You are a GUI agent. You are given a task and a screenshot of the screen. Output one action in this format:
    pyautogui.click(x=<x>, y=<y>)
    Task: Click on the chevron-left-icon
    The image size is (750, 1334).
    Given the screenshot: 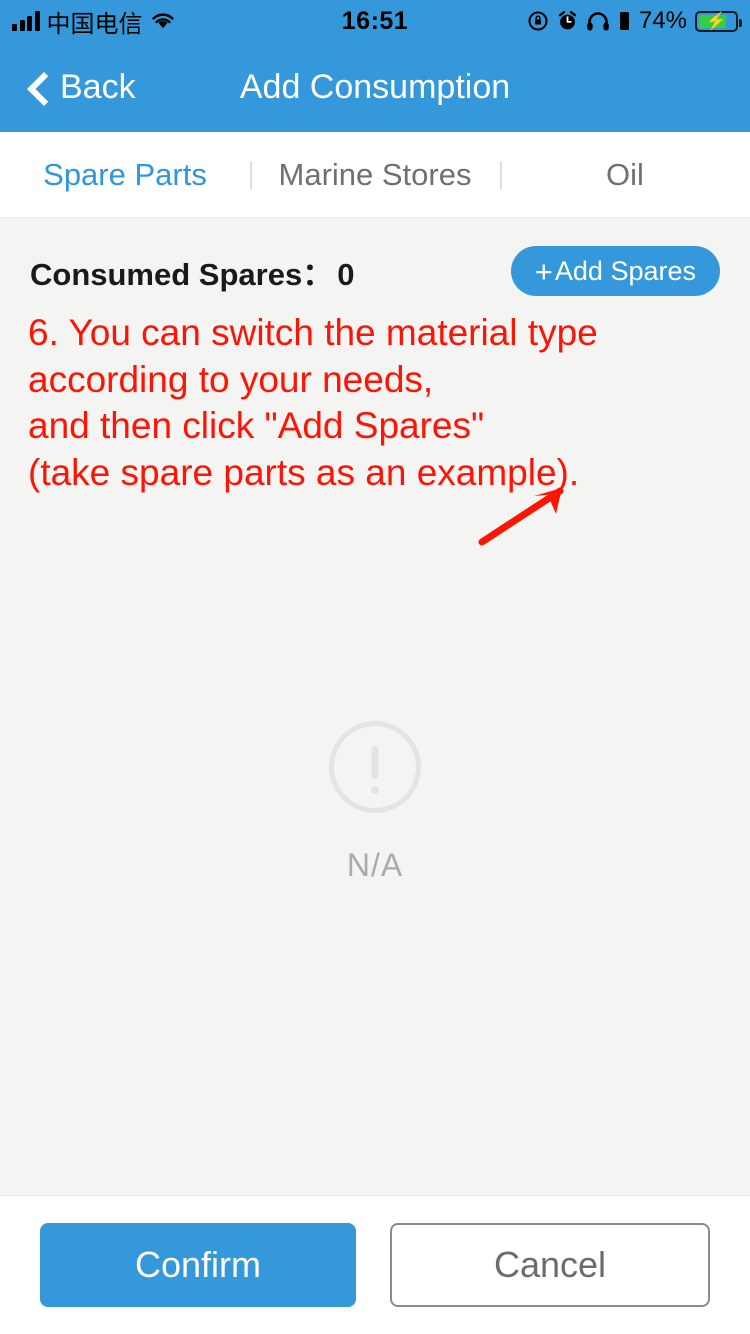 What is the action you would take?
    pyautogui.click(x=38, y=87)
    